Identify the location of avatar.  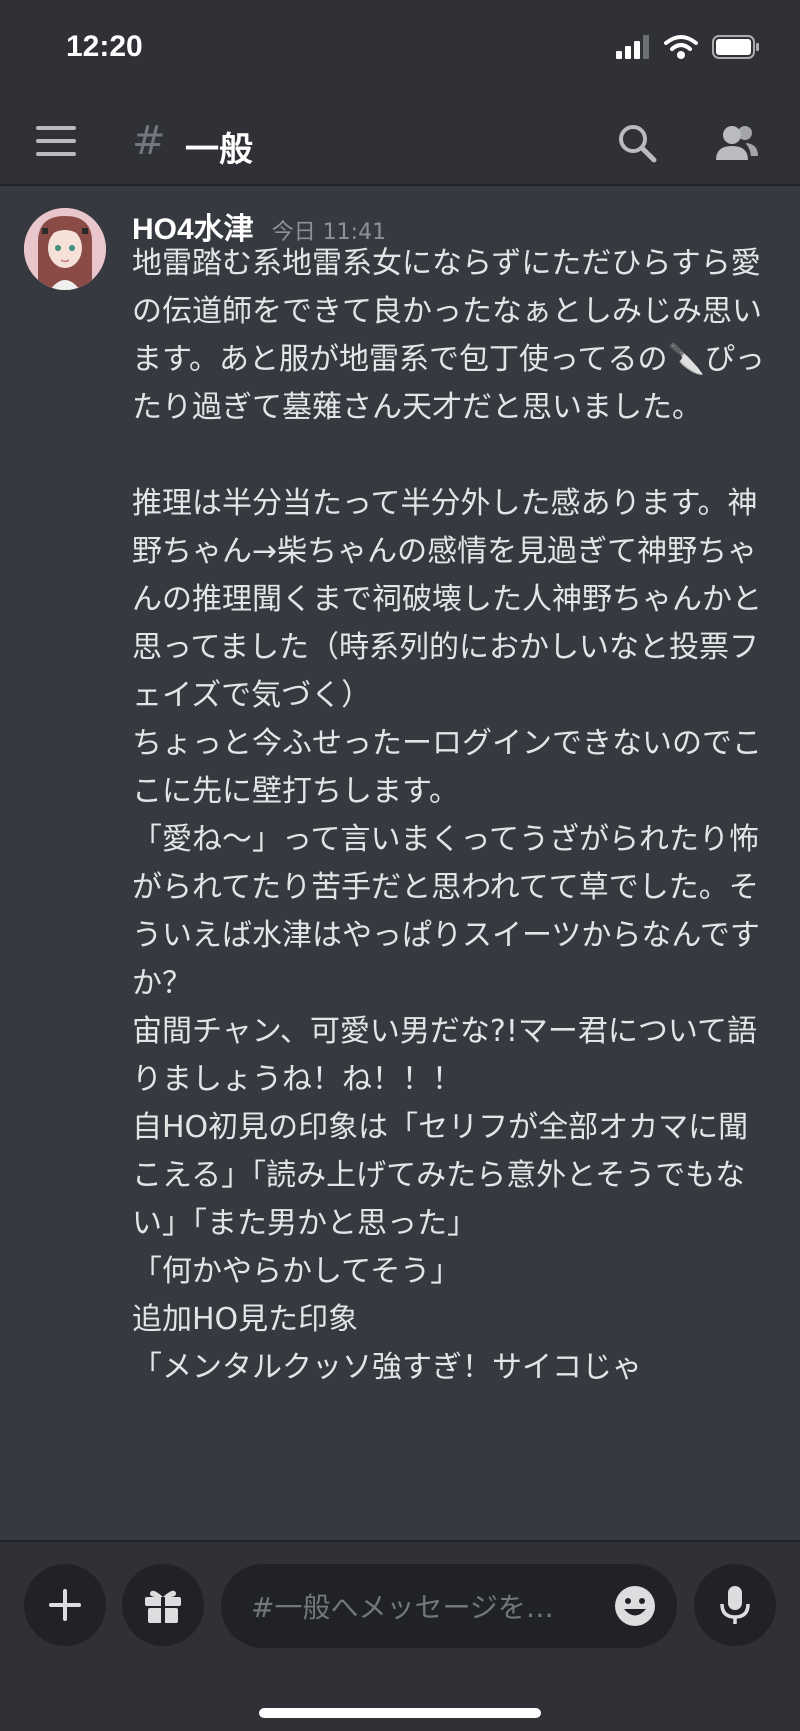
(65, 249).